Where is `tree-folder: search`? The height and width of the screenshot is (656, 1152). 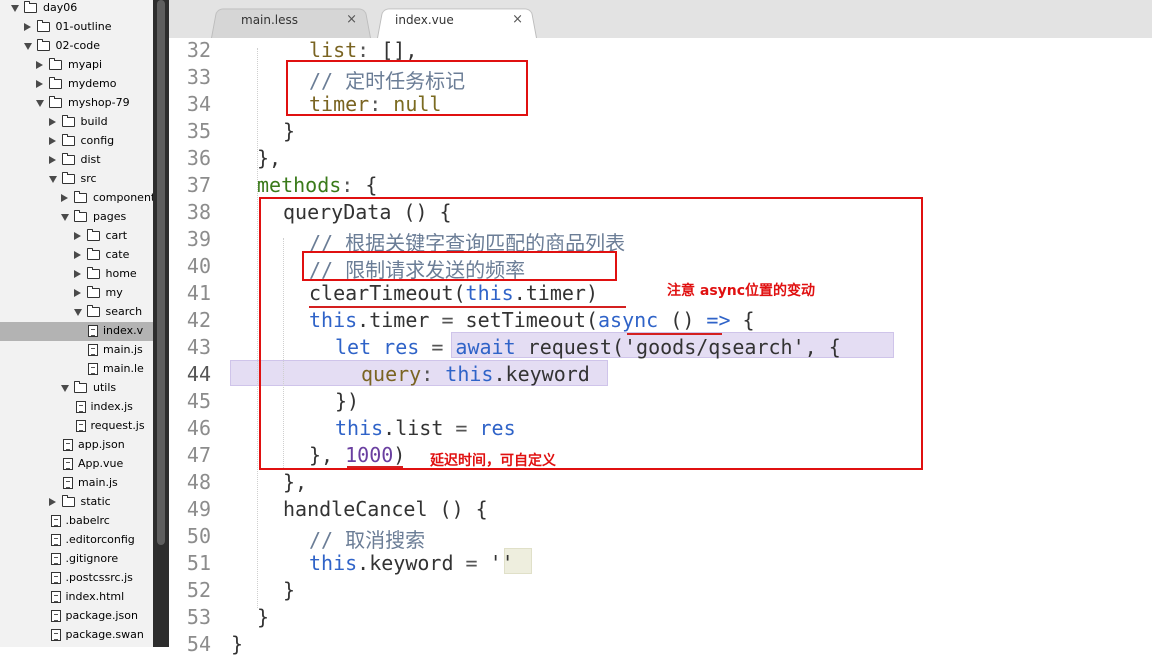
tree-folder: search is located at coordinates (76, 312).